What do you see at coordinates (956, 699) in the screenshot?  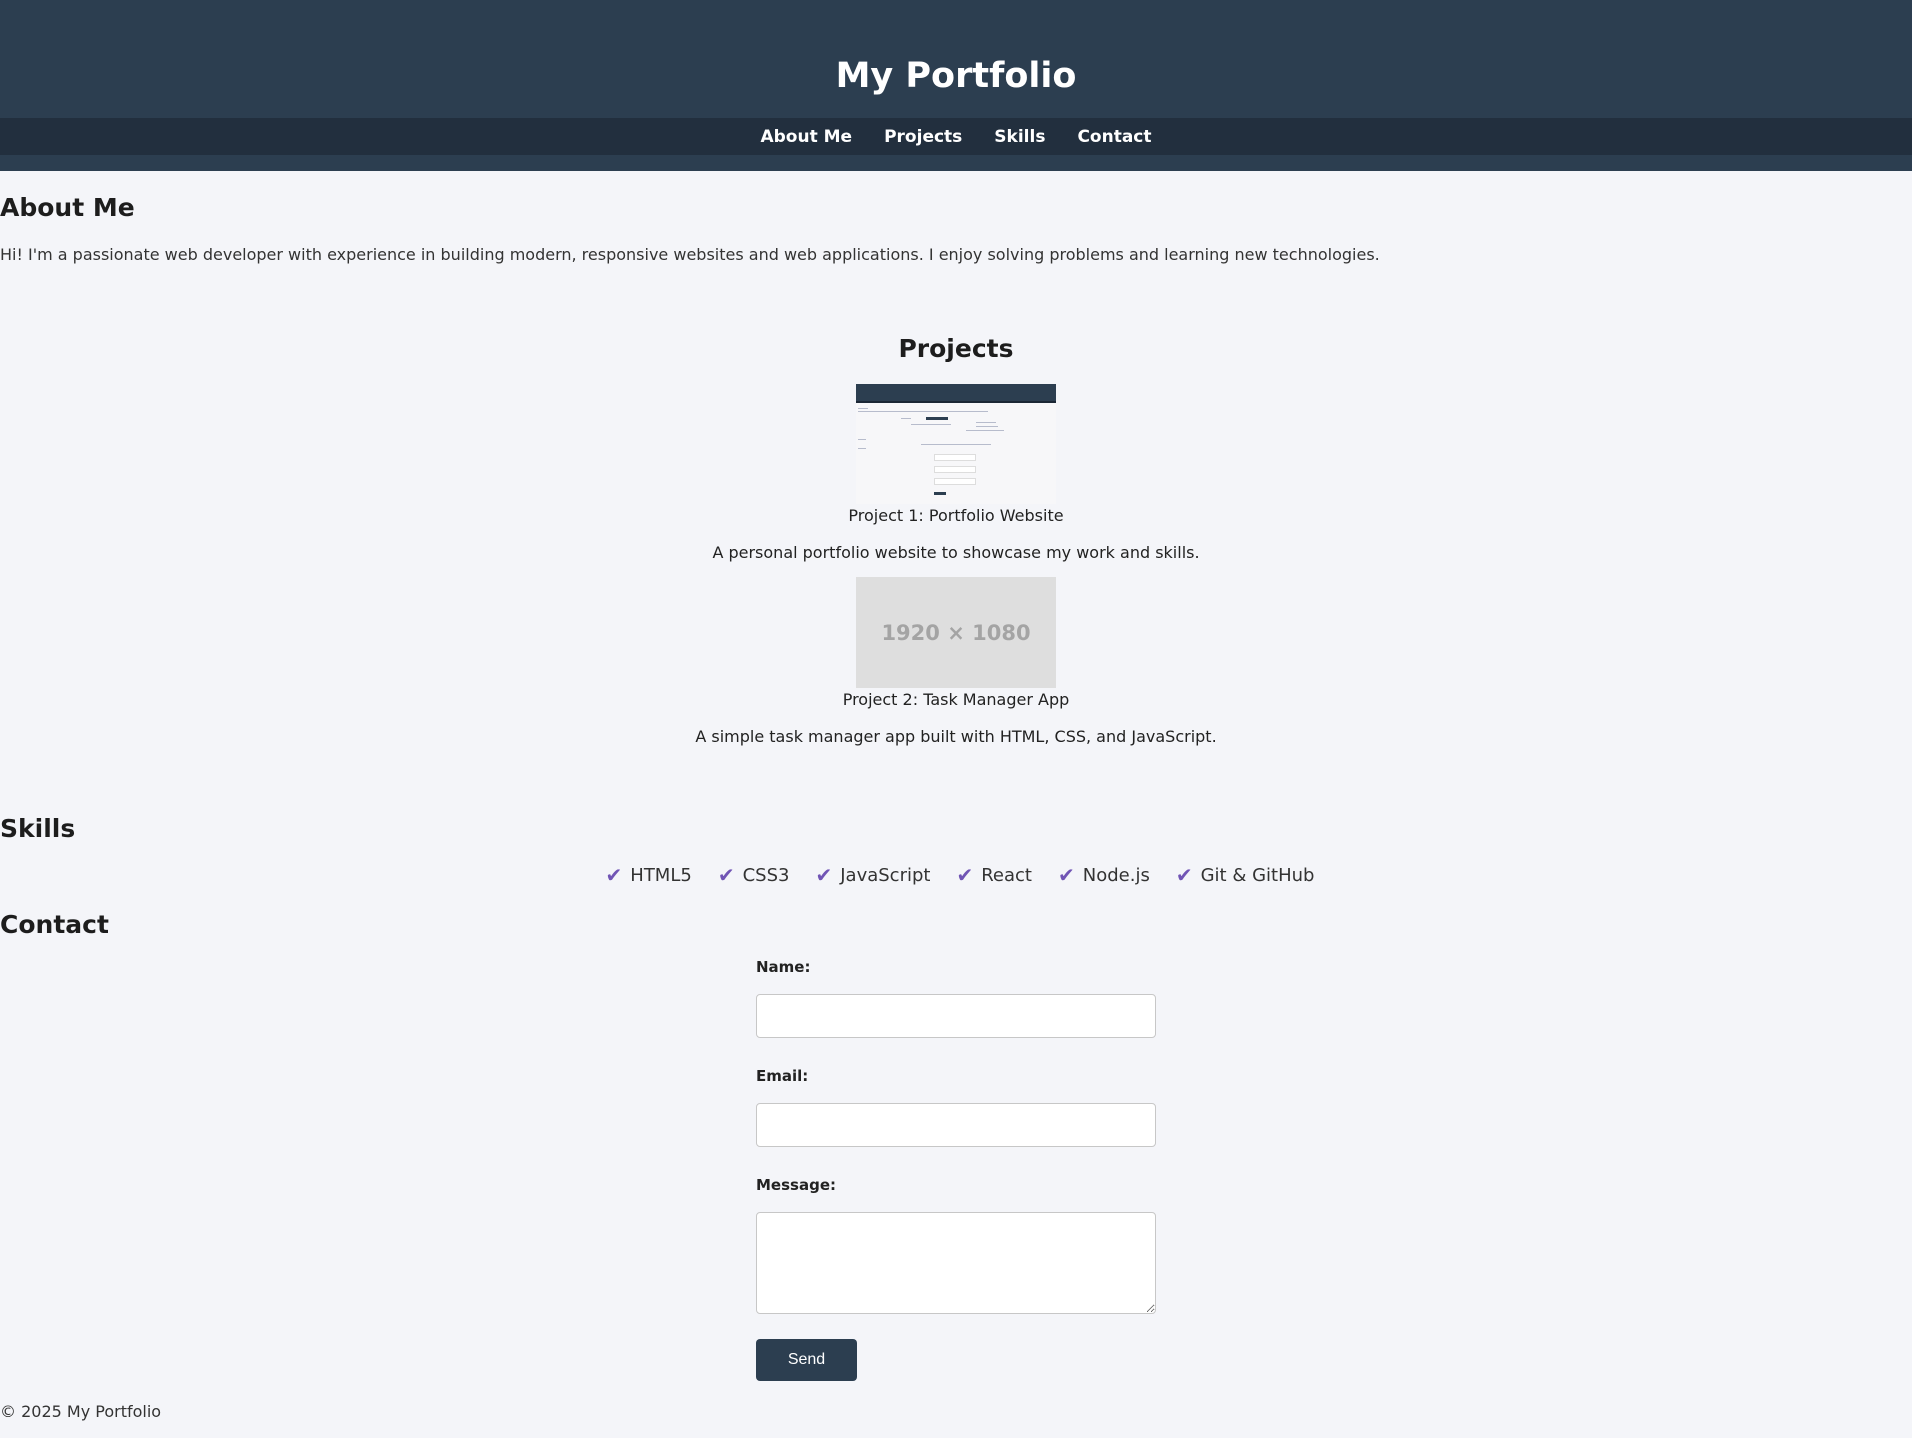 I see `project-2-caption: Project 2: Task Manager App` at bounding box center [956, 699].